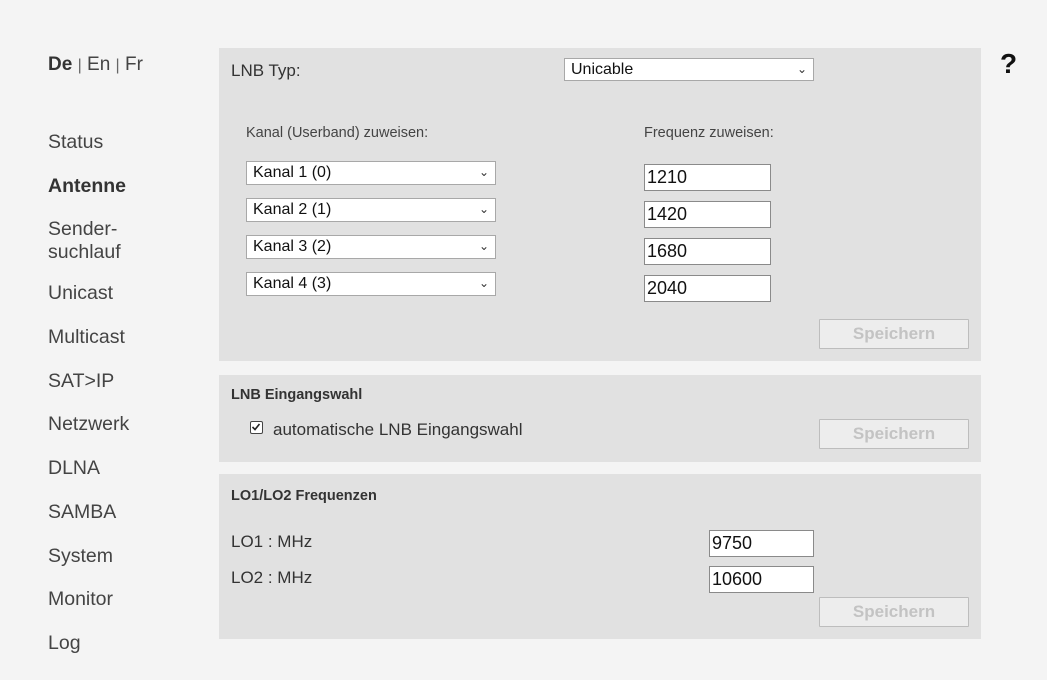 Image resolution: width=1047 pixels, height=680 pixels. Describe the element at coordinates (709, 133) in the screenshot. I see `frequency-header: Frequenz zuweisen:` at that location.